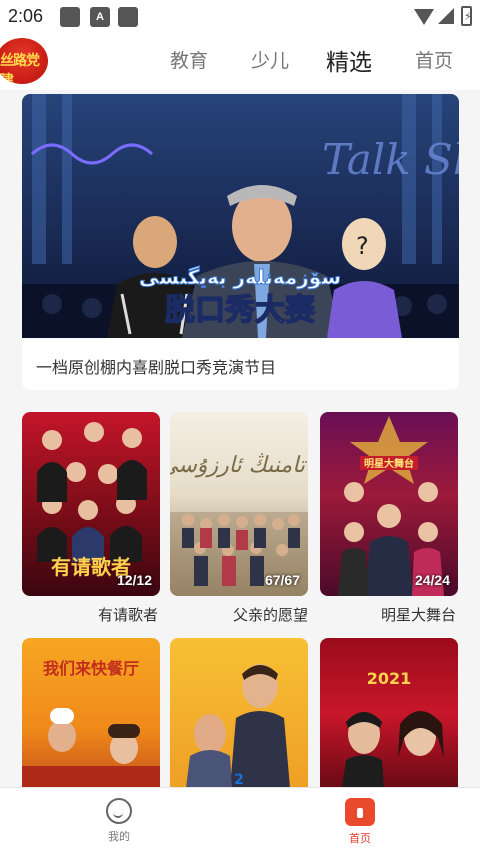 Image resolution: width=480 pixels, height=854 pixels. Describe the element at coordinates (349, 60) in the screenshot. I see `tab-featured: 精选` at that location.